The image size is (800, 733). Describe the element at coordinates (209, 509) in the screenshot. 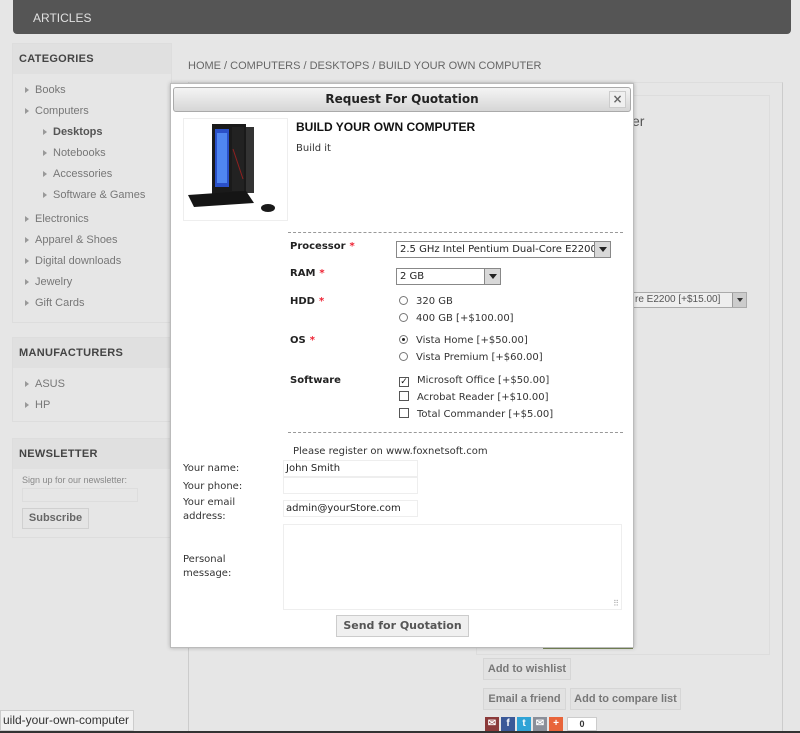

I see `email-label: Your email address:` at that location.